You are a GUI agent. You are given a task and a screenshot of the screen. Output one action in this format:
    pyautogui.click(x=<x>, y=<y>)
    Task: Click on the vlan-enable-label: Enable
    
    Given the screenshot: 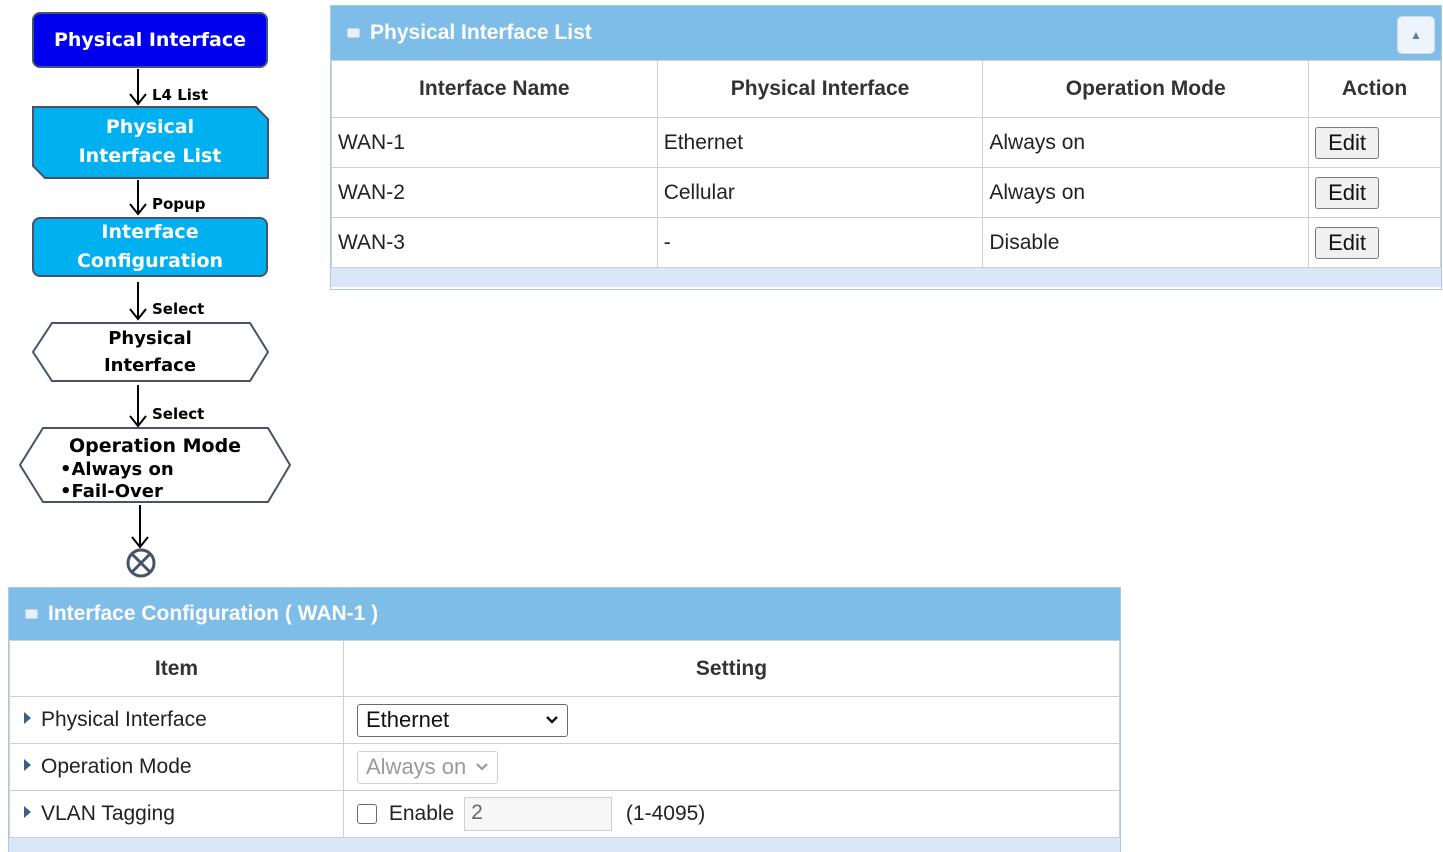 What is the action you would take?
    pyautogui.click(x=421, y=813)
    